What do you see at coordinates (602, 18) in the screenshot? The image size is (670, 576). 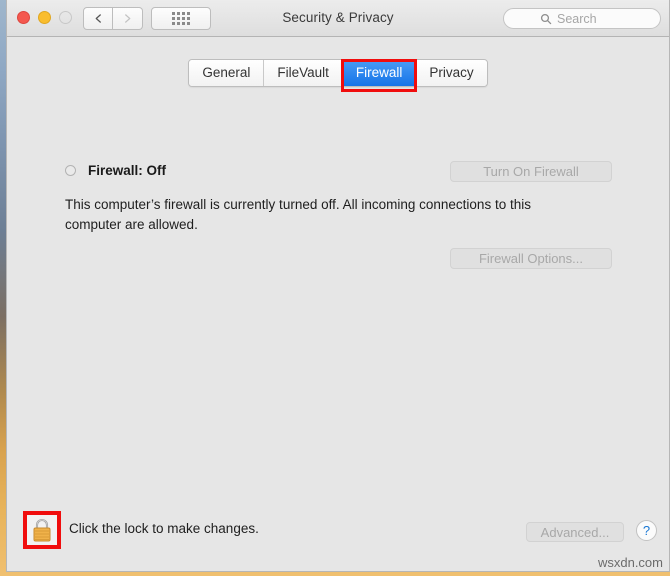 I see `search-input` at bounding box center [602, 18].